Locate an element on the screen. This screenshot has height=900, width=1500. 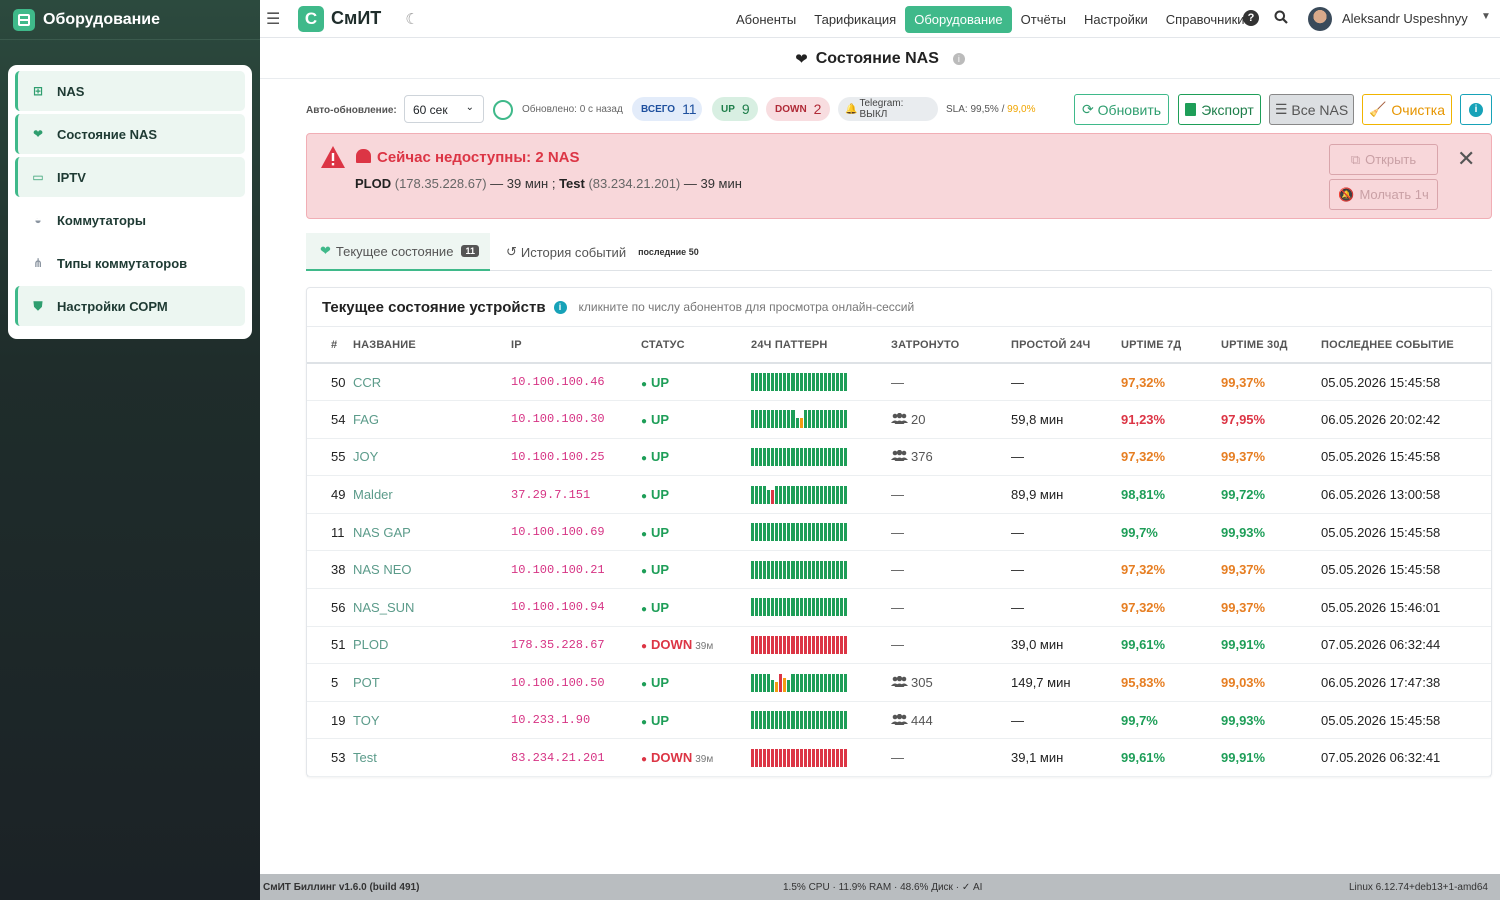
column-header: Затронуто is located at coordinates (951, 345).